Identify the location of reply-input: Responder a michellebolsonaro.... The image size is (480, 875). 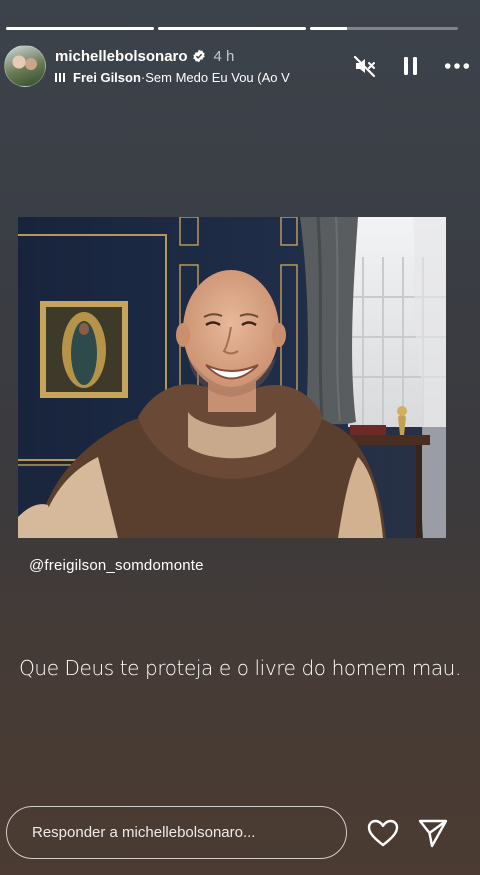
(176, 832).